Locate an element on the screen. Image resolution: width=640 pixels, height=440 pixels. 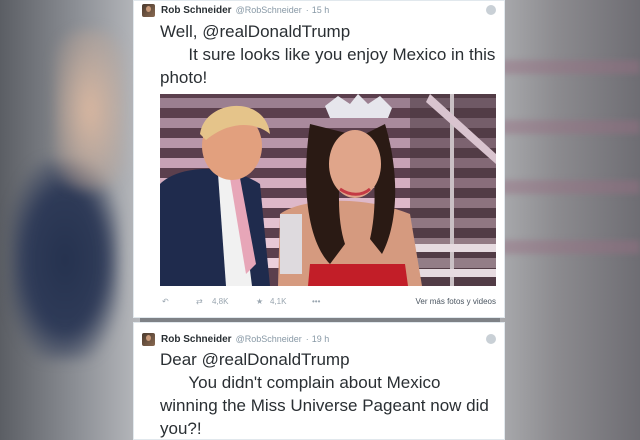
tweet-header: Rob Schneider @RobSchneider · 15 h is located at coordinates (235, 10).